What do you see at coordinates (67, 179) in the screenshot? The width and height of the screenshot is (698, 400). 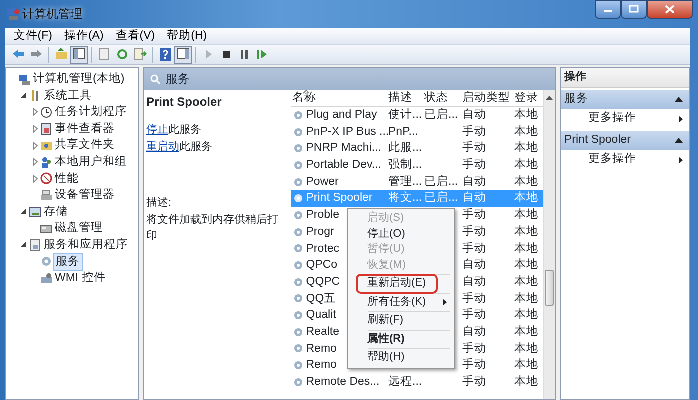 I see `tree-item: 性能` at bounding box center [67, 179].